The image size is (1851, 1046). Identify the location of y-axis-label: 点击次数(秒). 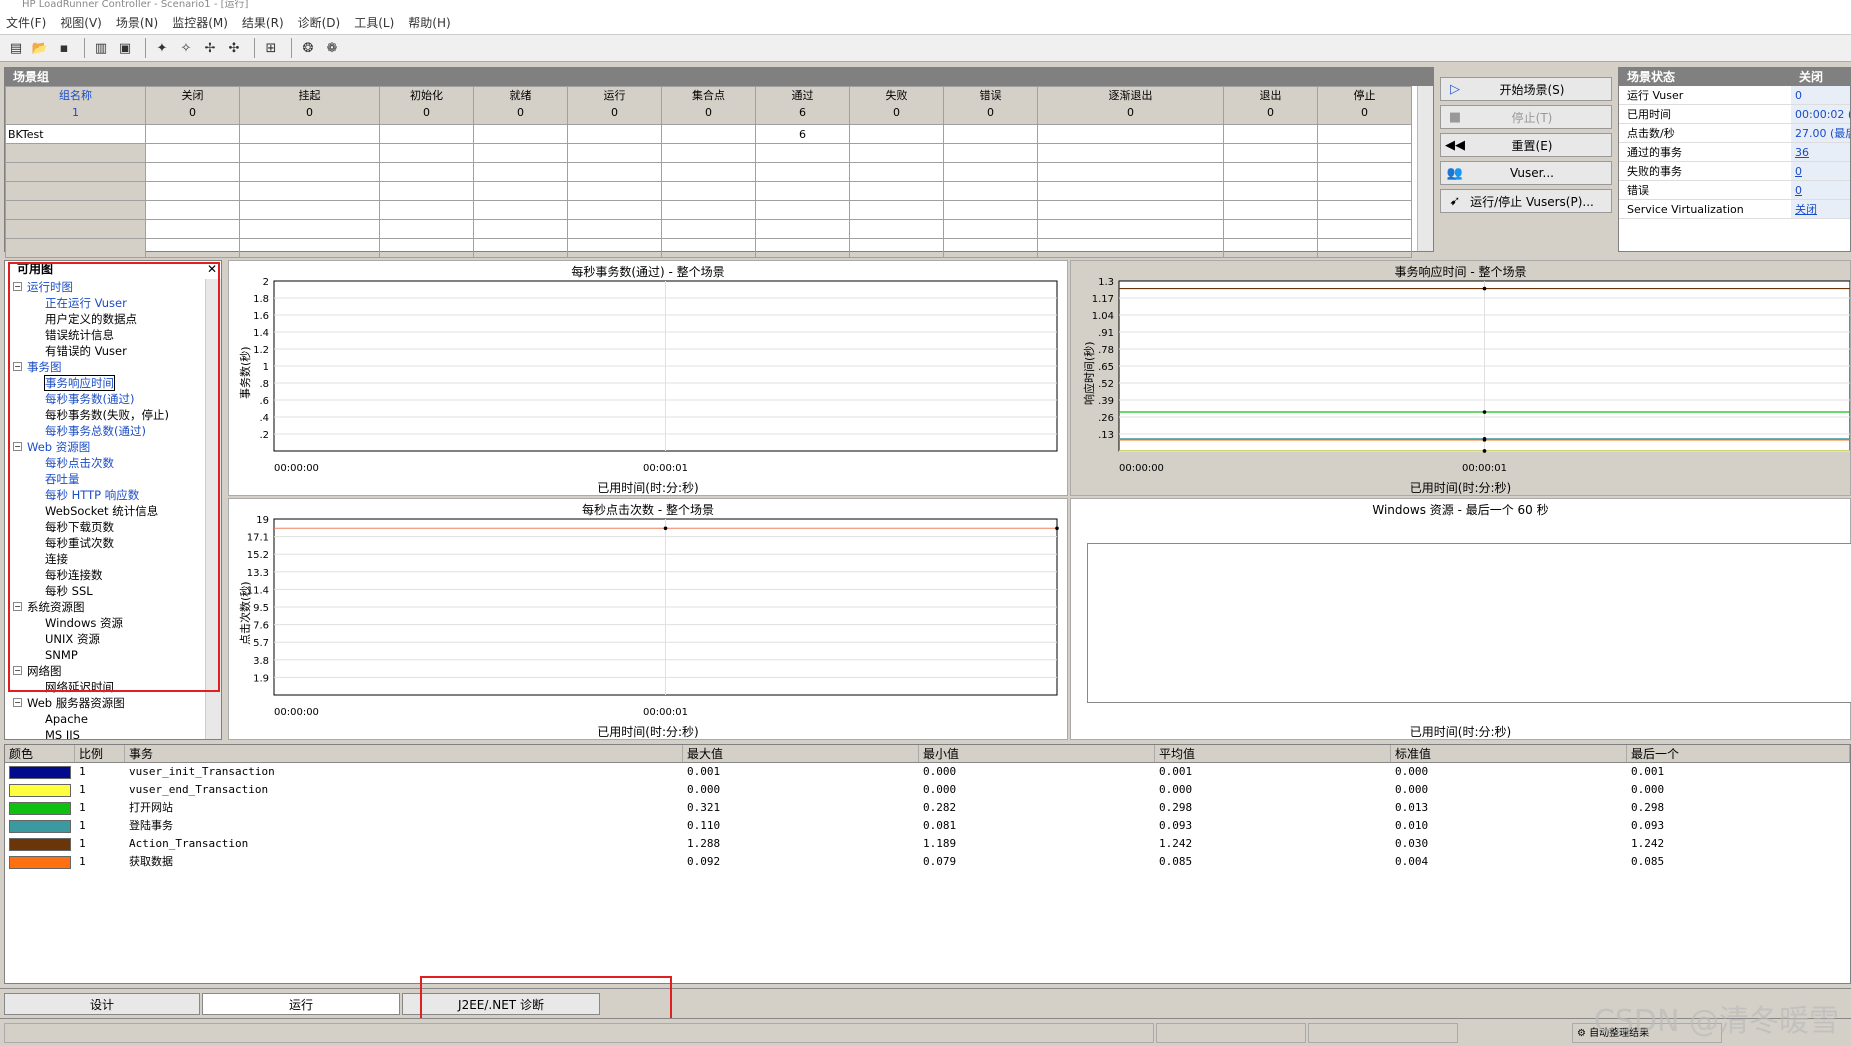
(245, 613).